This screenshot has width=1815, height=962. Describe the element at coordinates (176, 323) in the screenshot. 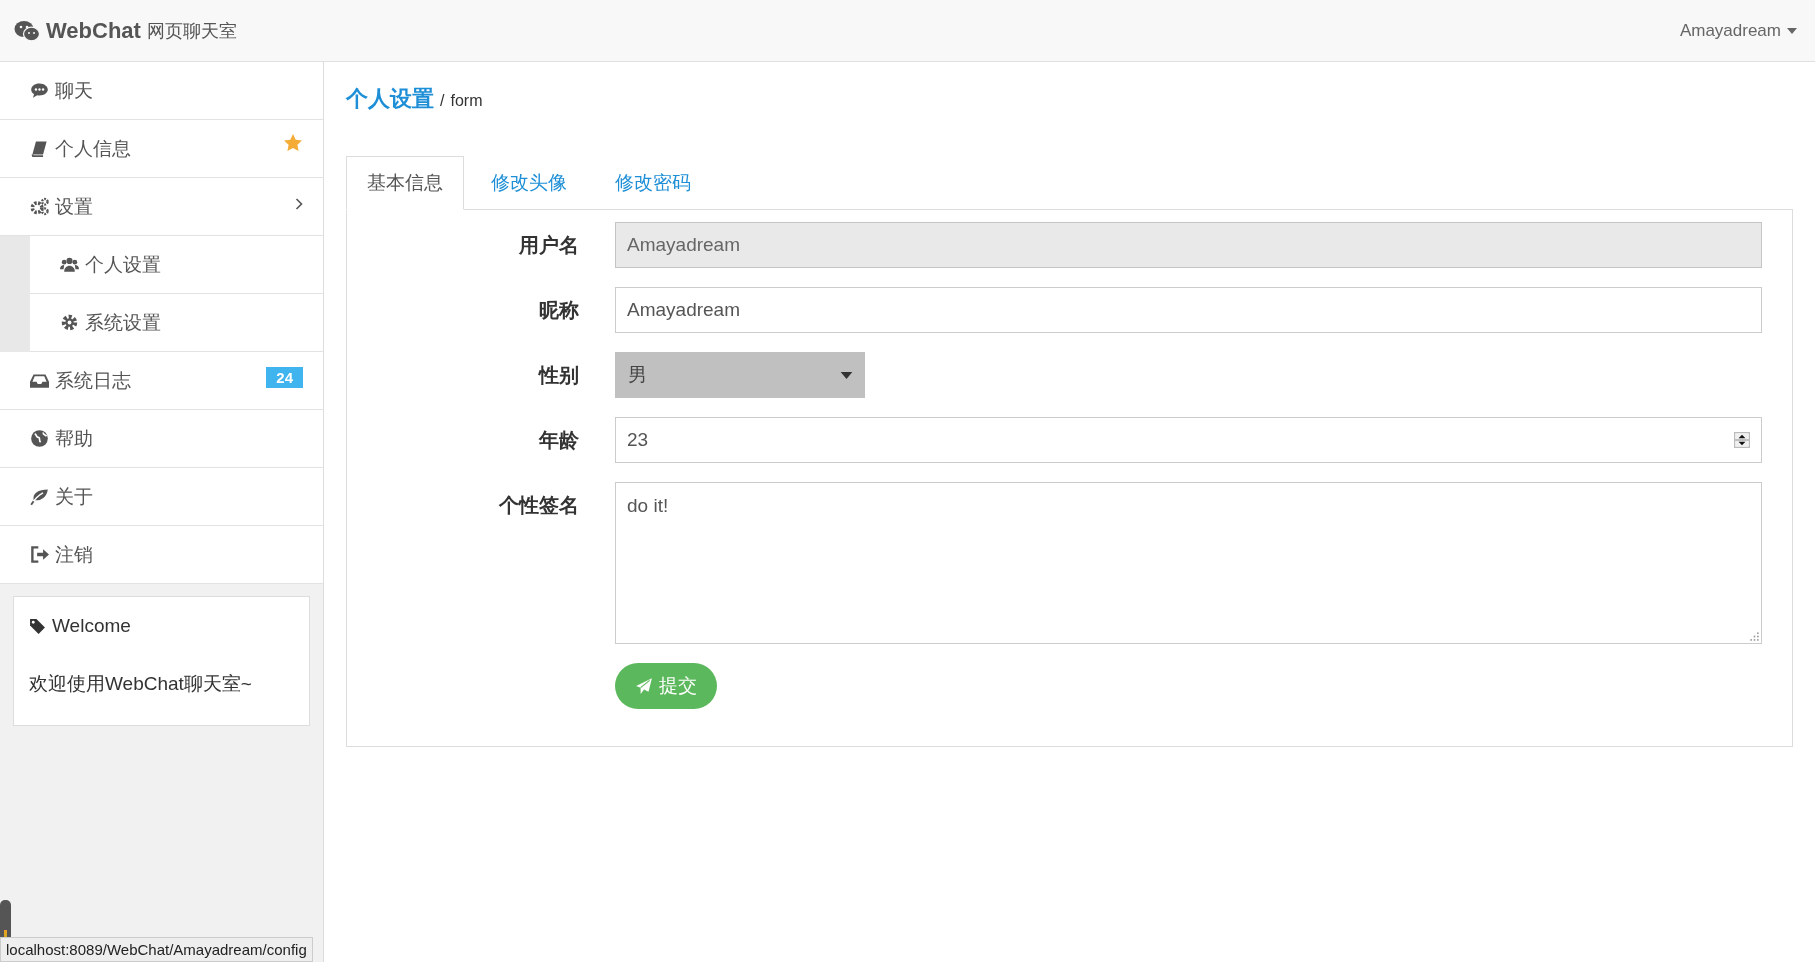

I see `sidebar-subitem: 系统设置` at that location.